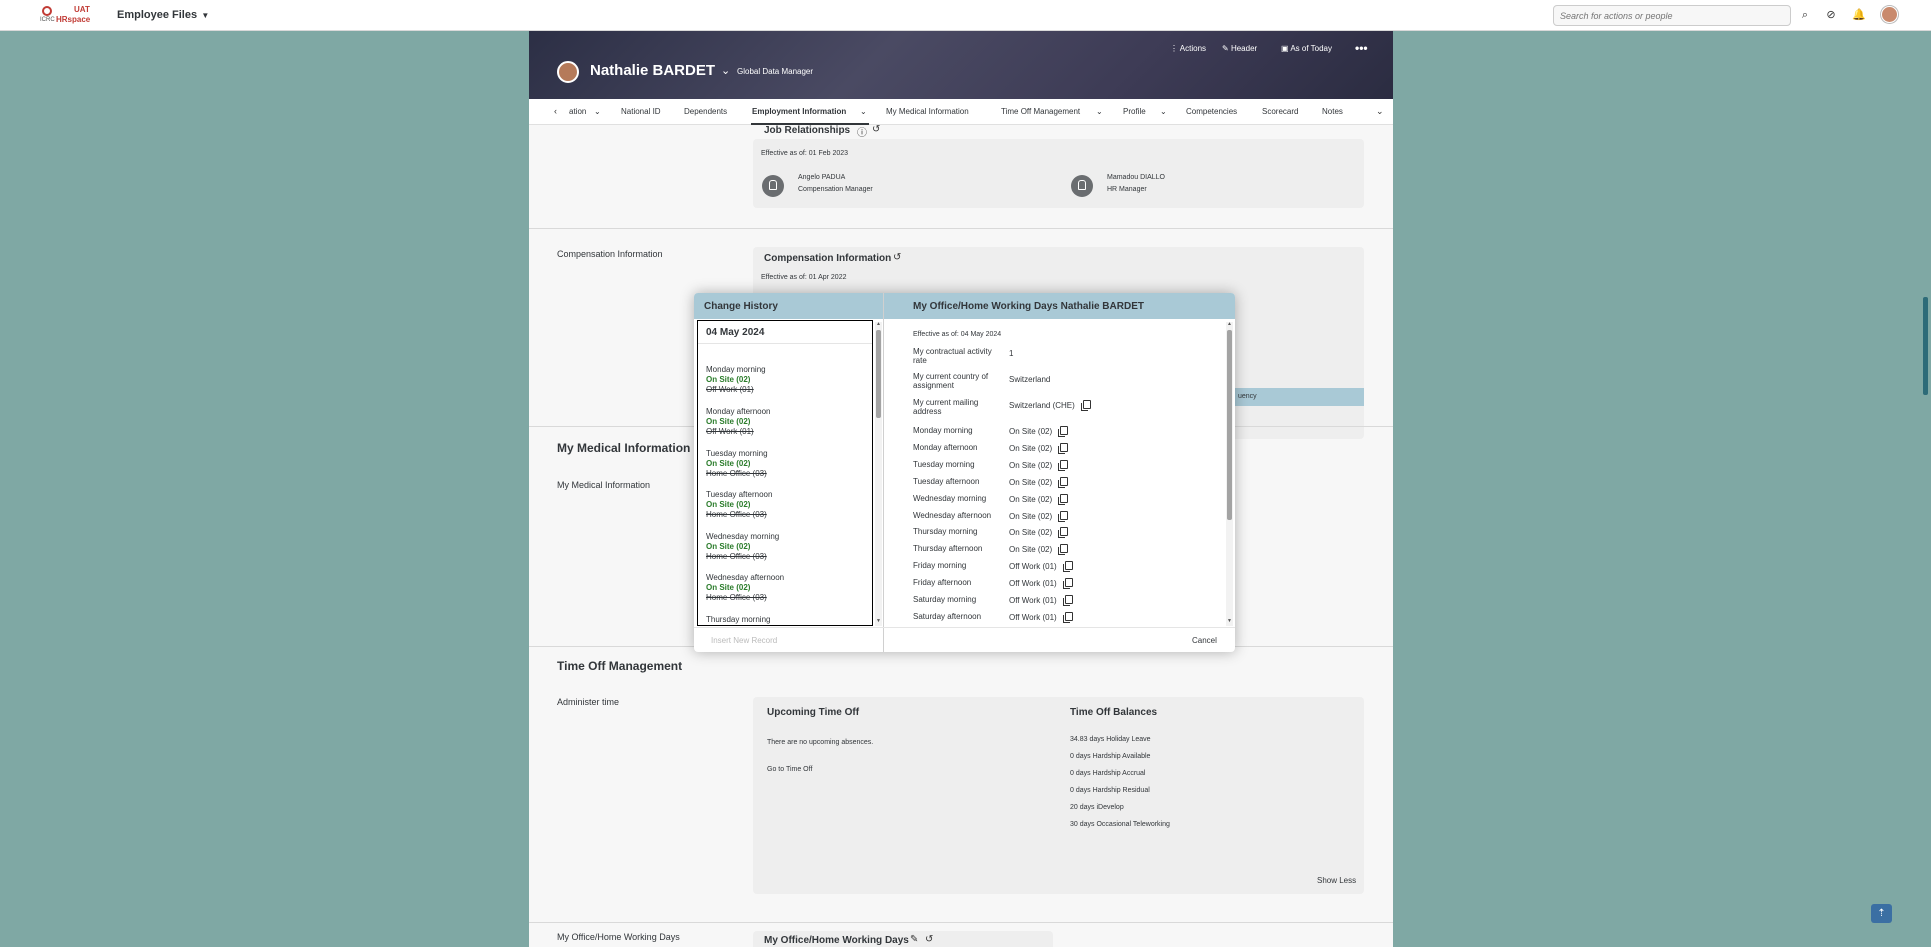 This screenshot has height=947, width=1931. I want to click on tab-time-off-management: Time Off Management, so click(1040, 111).